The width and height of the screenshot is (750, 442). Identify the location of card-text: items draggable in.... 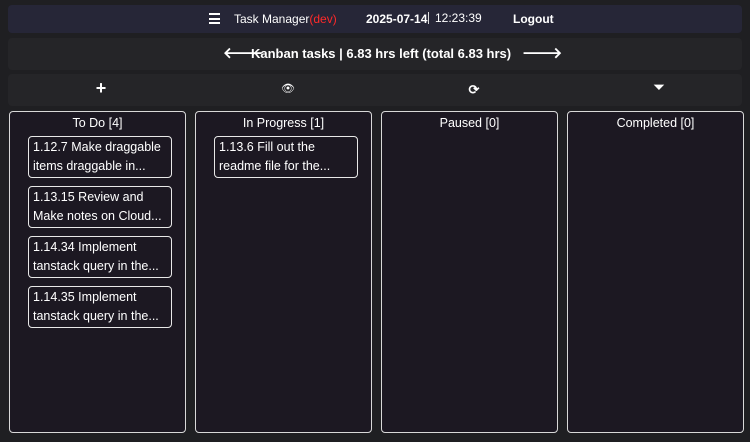
(89, 166).